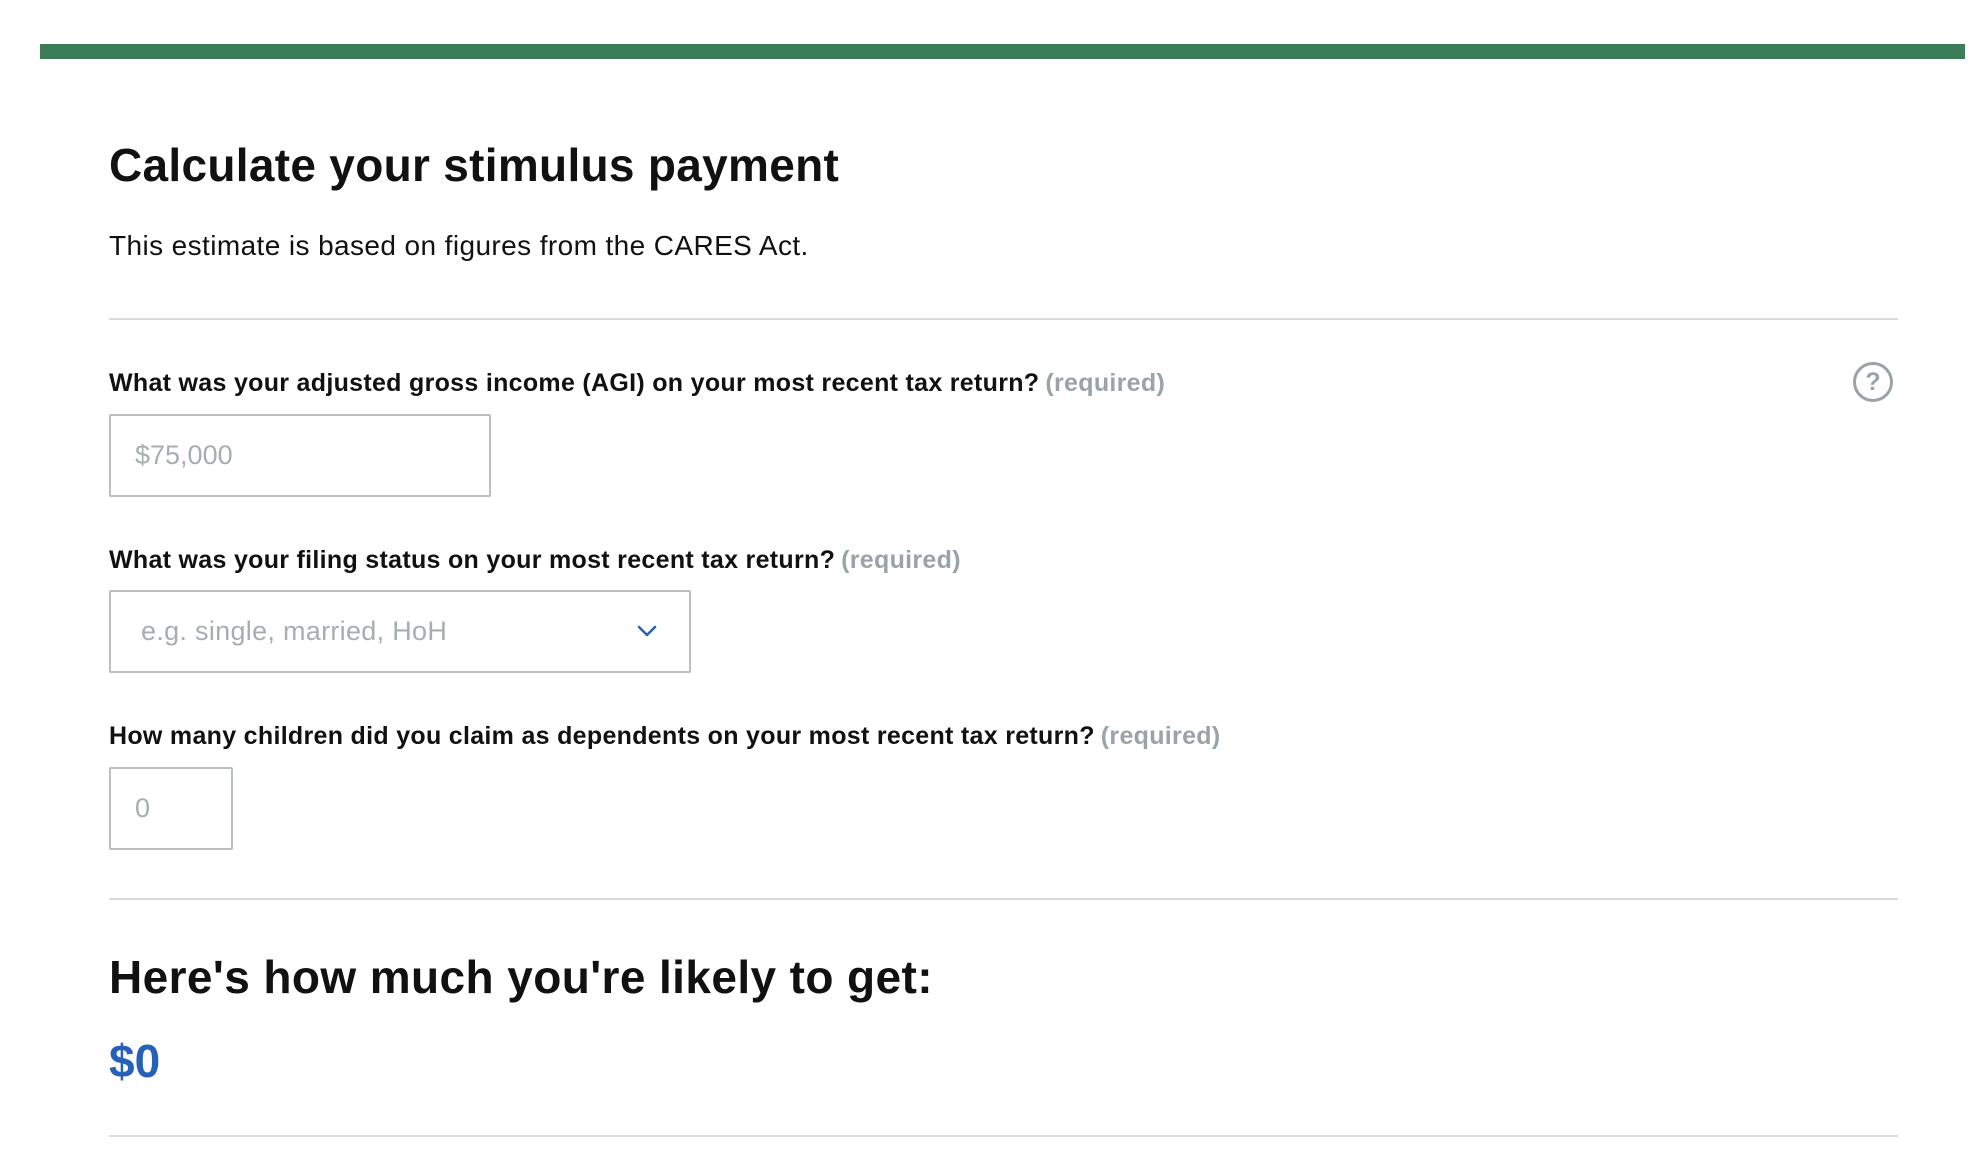  I want to click on result-heading: Here's how much you're likely to get:, so click(521, 977).